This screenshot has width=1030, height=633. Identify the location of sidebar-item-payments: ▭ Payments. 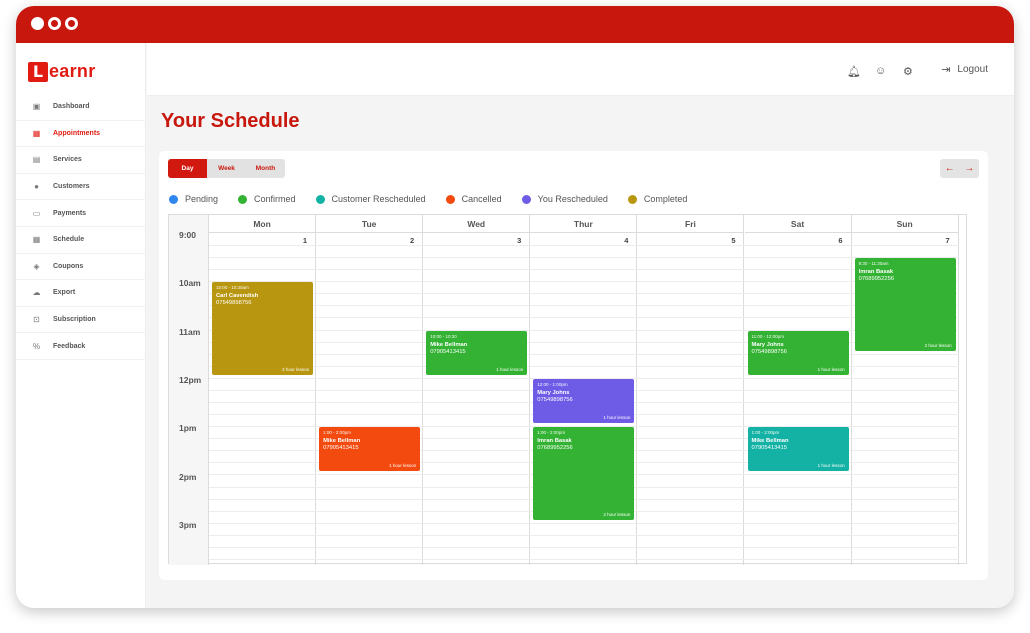
(81, 213).